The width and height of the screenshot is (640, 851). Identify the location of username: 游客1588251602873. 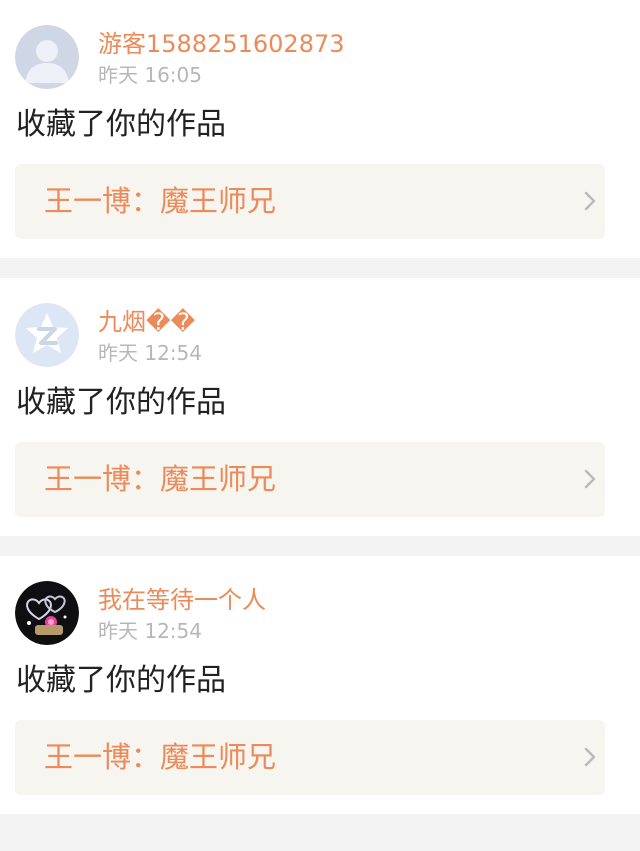
(221, 44).